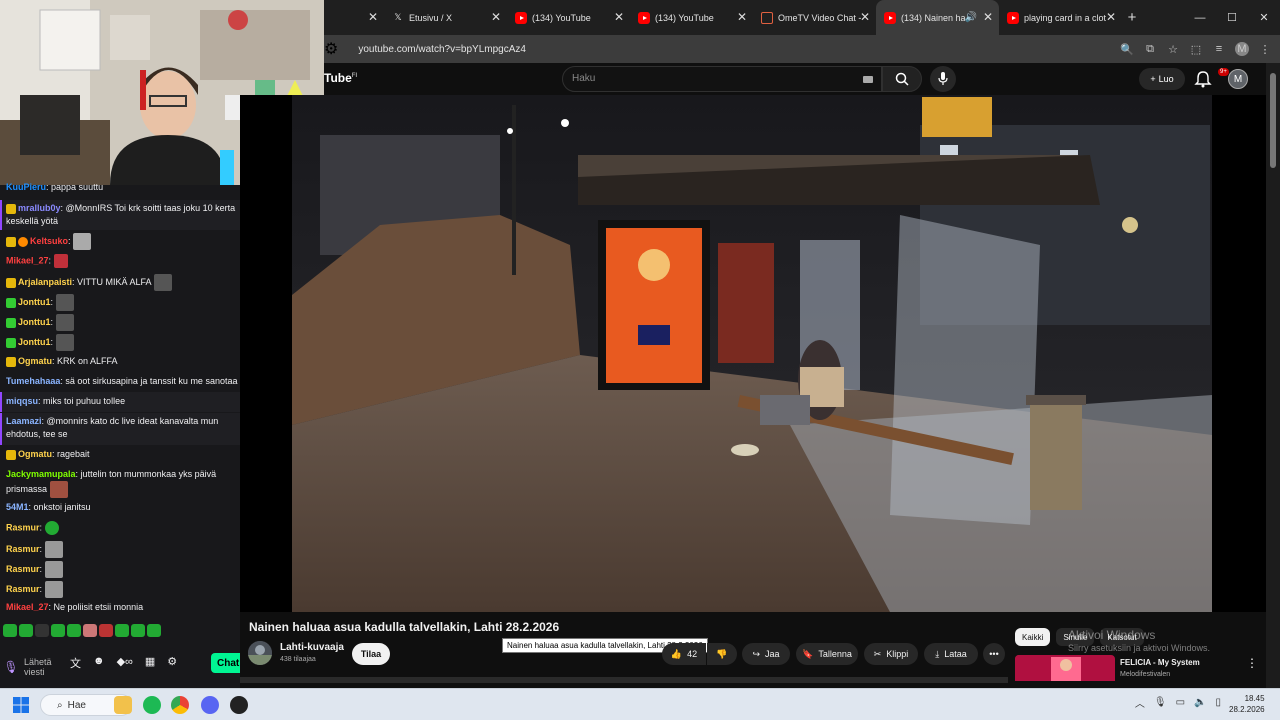 Image resolution: width=1280 pixels, height=720 pixels. I want to click on install-app-icon: ⧉, so click(1150, 49).